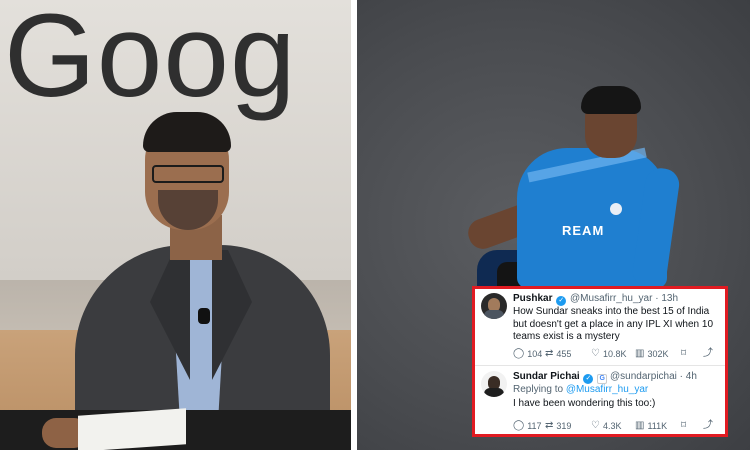 The image size is (750, 450). I want to click on replying-to: Replying to @Musafirr_hu_yar, so click(580, 390).